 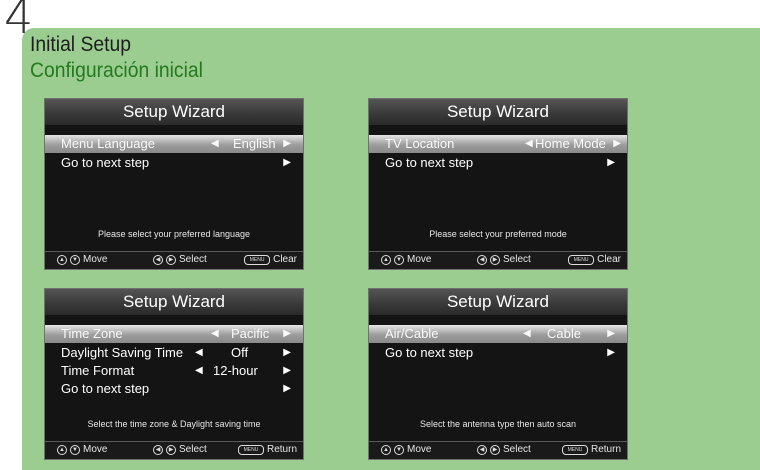 What do you see at coordinates (254, 143) in the screenshot?
I see `menu-row-value: English` at bounding box center [254, 143].